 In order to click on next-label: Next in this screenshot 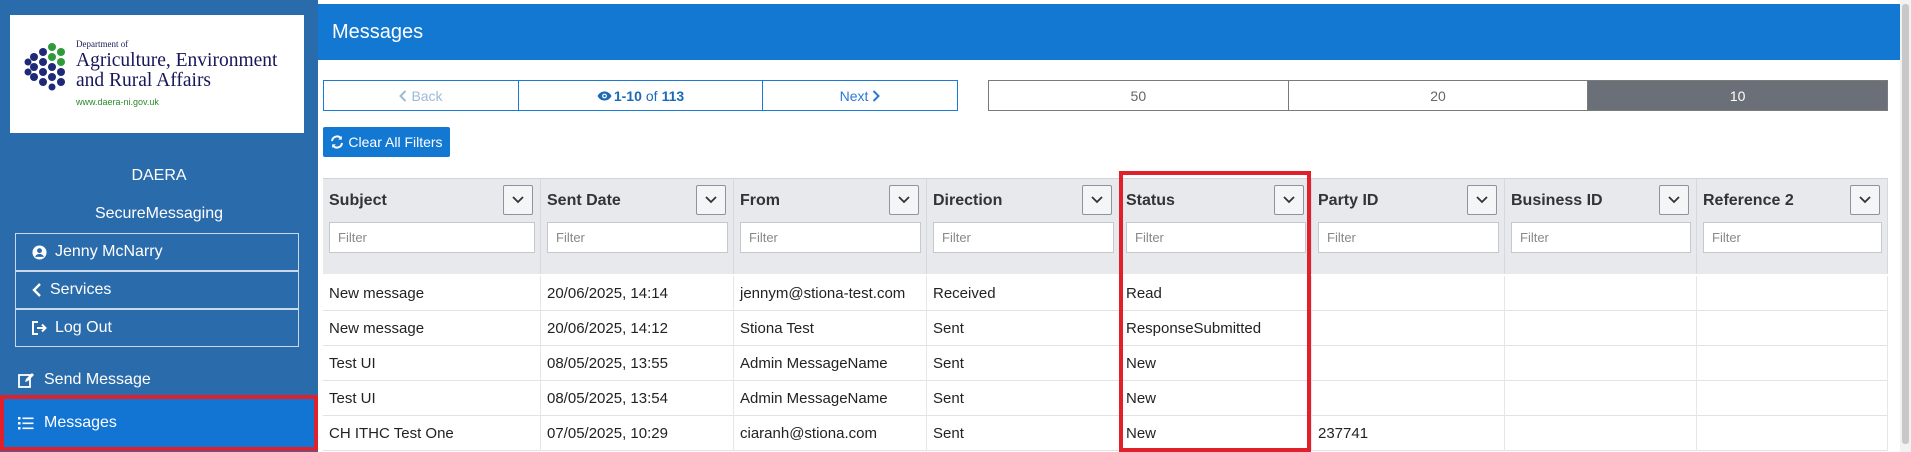, I will do `click(854, 95)`.